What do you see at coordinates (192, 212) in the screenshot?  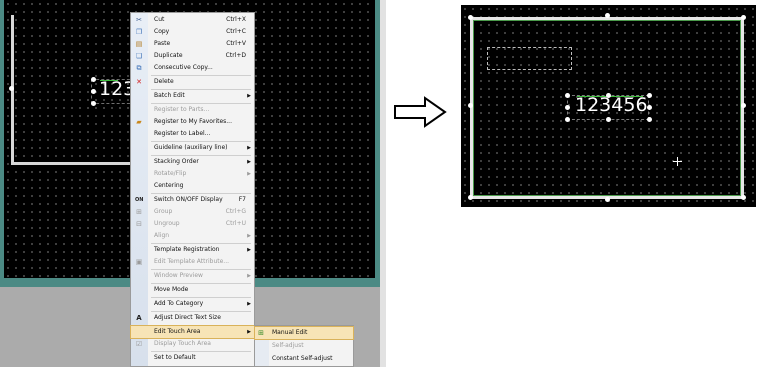 I see `menu-item-group: ⊞ Group Ctrl+G` at bounding box center [192, 212].